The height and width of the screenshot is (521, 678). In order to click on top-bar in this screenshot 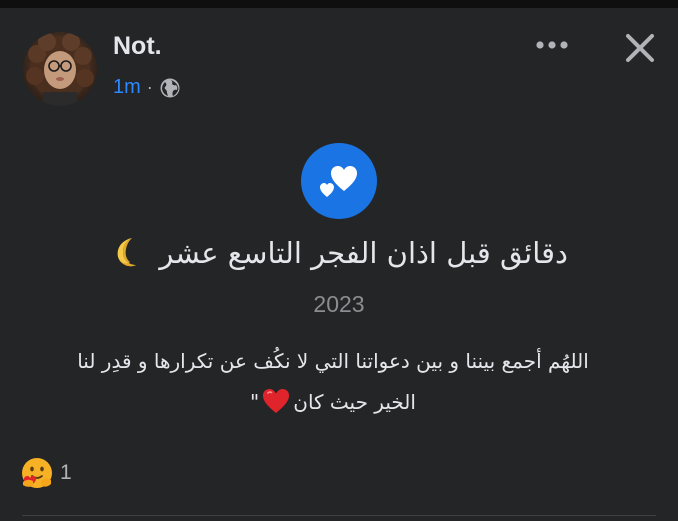, I will do `click(339, 4)`.